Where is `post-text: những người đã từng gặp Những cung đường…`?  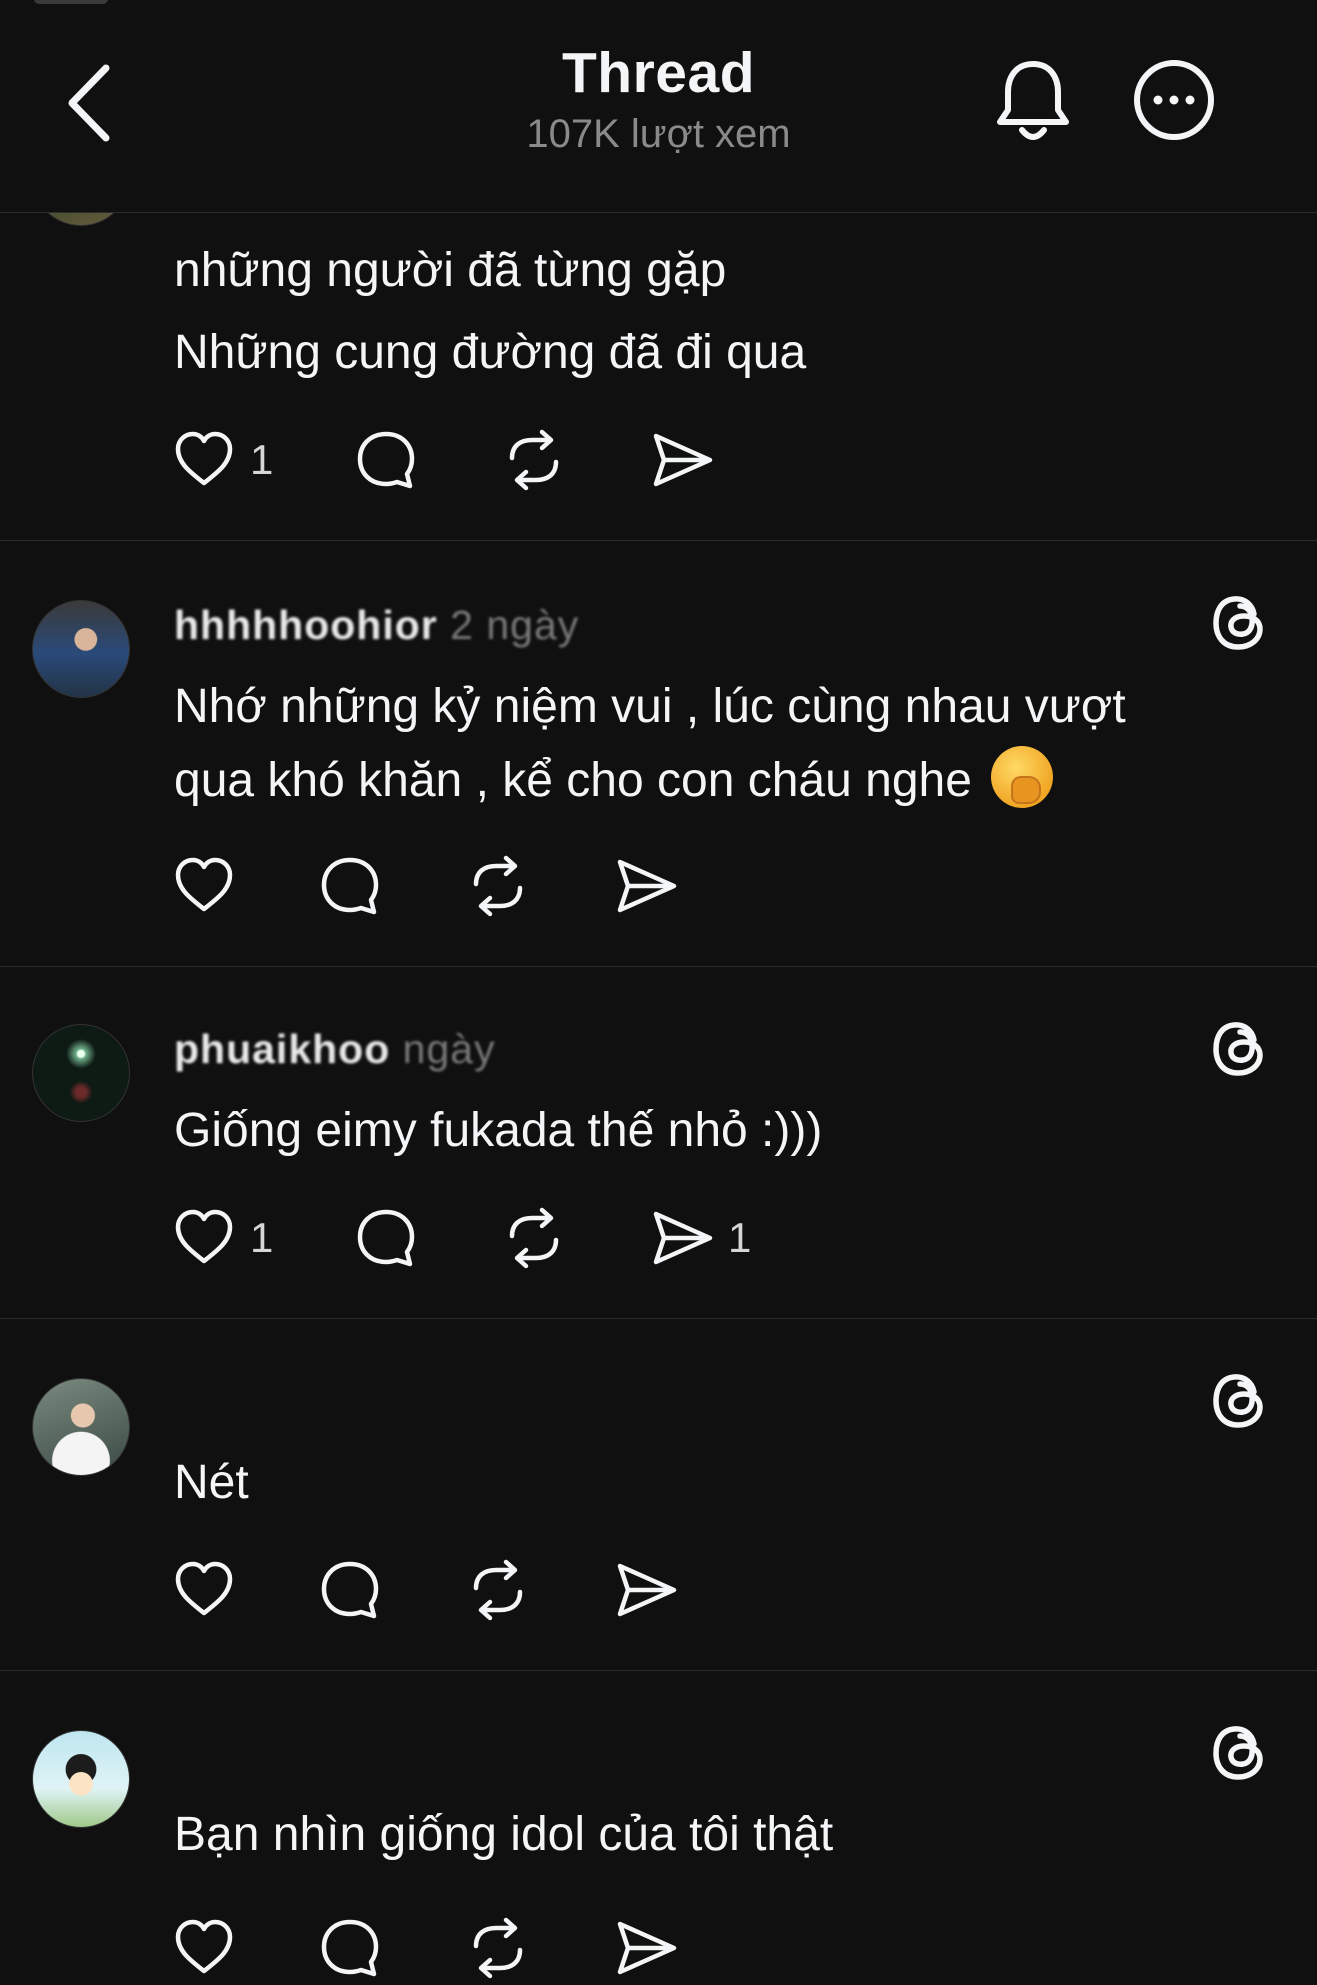 post-text: những người đã từng gặp Những cung đường… is located at coordinates (714, 312).